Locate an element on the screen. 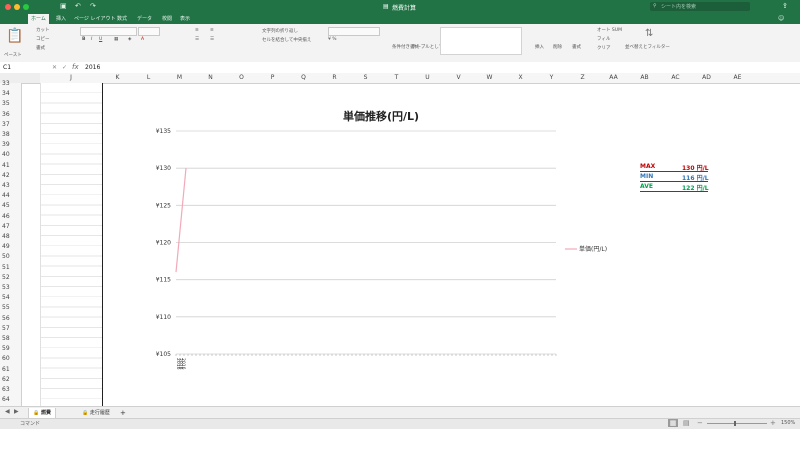 Image resolution: width=800 pixels, height=459 pixels. tab-home: ホーム is located at coordinates (38, 19).